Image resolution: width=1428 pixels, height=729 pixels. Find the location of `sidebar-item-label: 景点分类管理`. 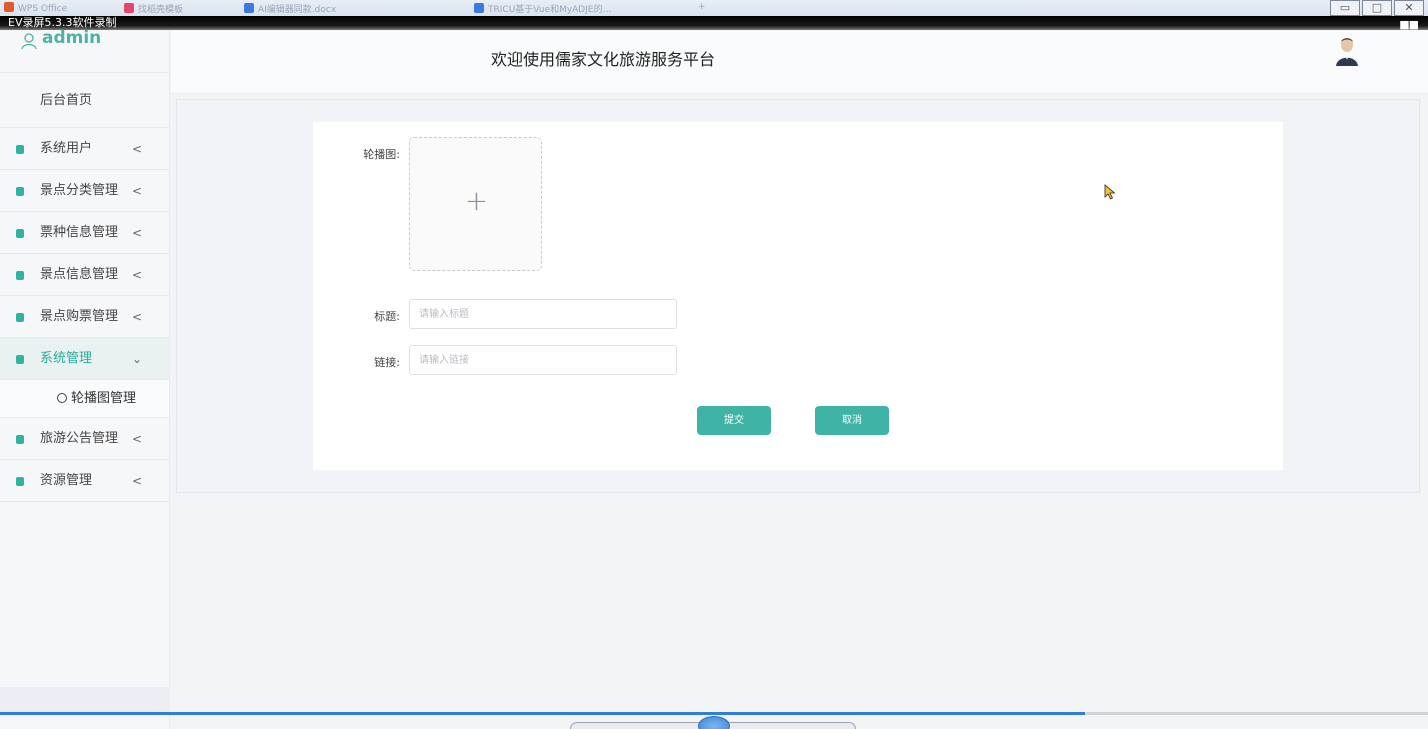

sidebar-item-label: 景点分类管理 is located at coordinates (79, 190).